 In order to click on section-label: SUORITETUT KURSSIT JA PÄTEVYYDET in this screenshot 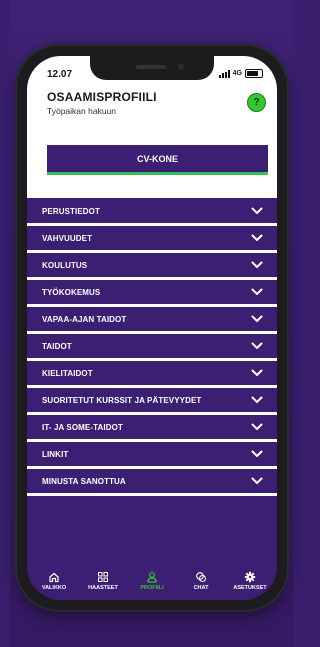, I will do `click(122, 400)`.